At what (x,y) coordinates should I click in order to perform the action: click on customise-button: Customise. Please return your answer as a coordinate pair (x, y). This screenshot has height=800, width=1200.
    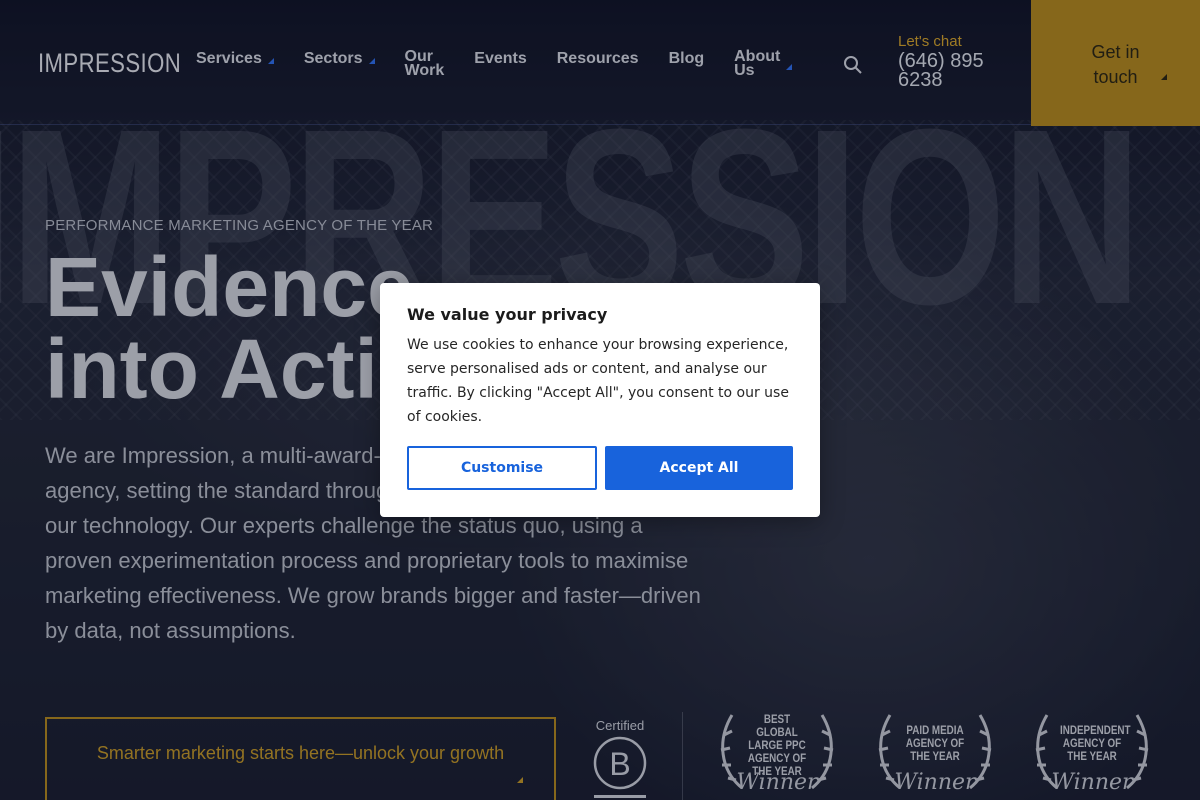
    Looking at the image, I should click on (502, 468).